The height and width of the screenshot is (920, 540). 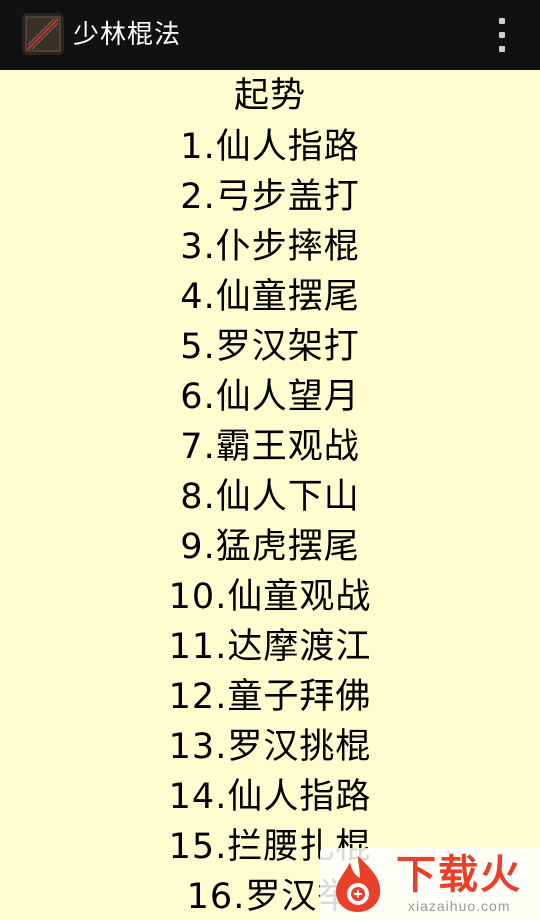 I want to click on list-item: 4.仙童摆尾, so click(x=270, y=297).